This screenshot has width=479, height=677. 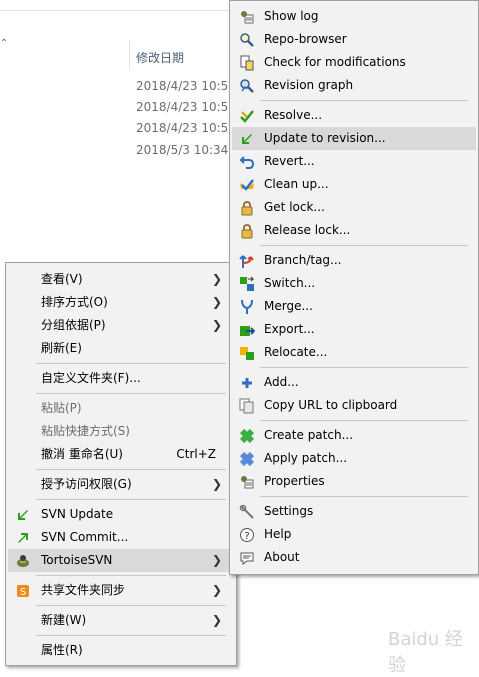 What do you see at coordinates (354, 557) in the screenshot?
I see `svn-item-about: About` at bounding box center [354, 557].